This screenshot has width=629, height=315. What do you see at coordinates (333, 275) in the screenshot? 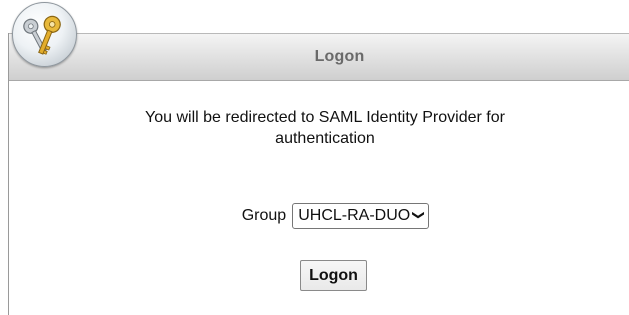
I see `logon-button: Logon` at bounding box center [333, 275].